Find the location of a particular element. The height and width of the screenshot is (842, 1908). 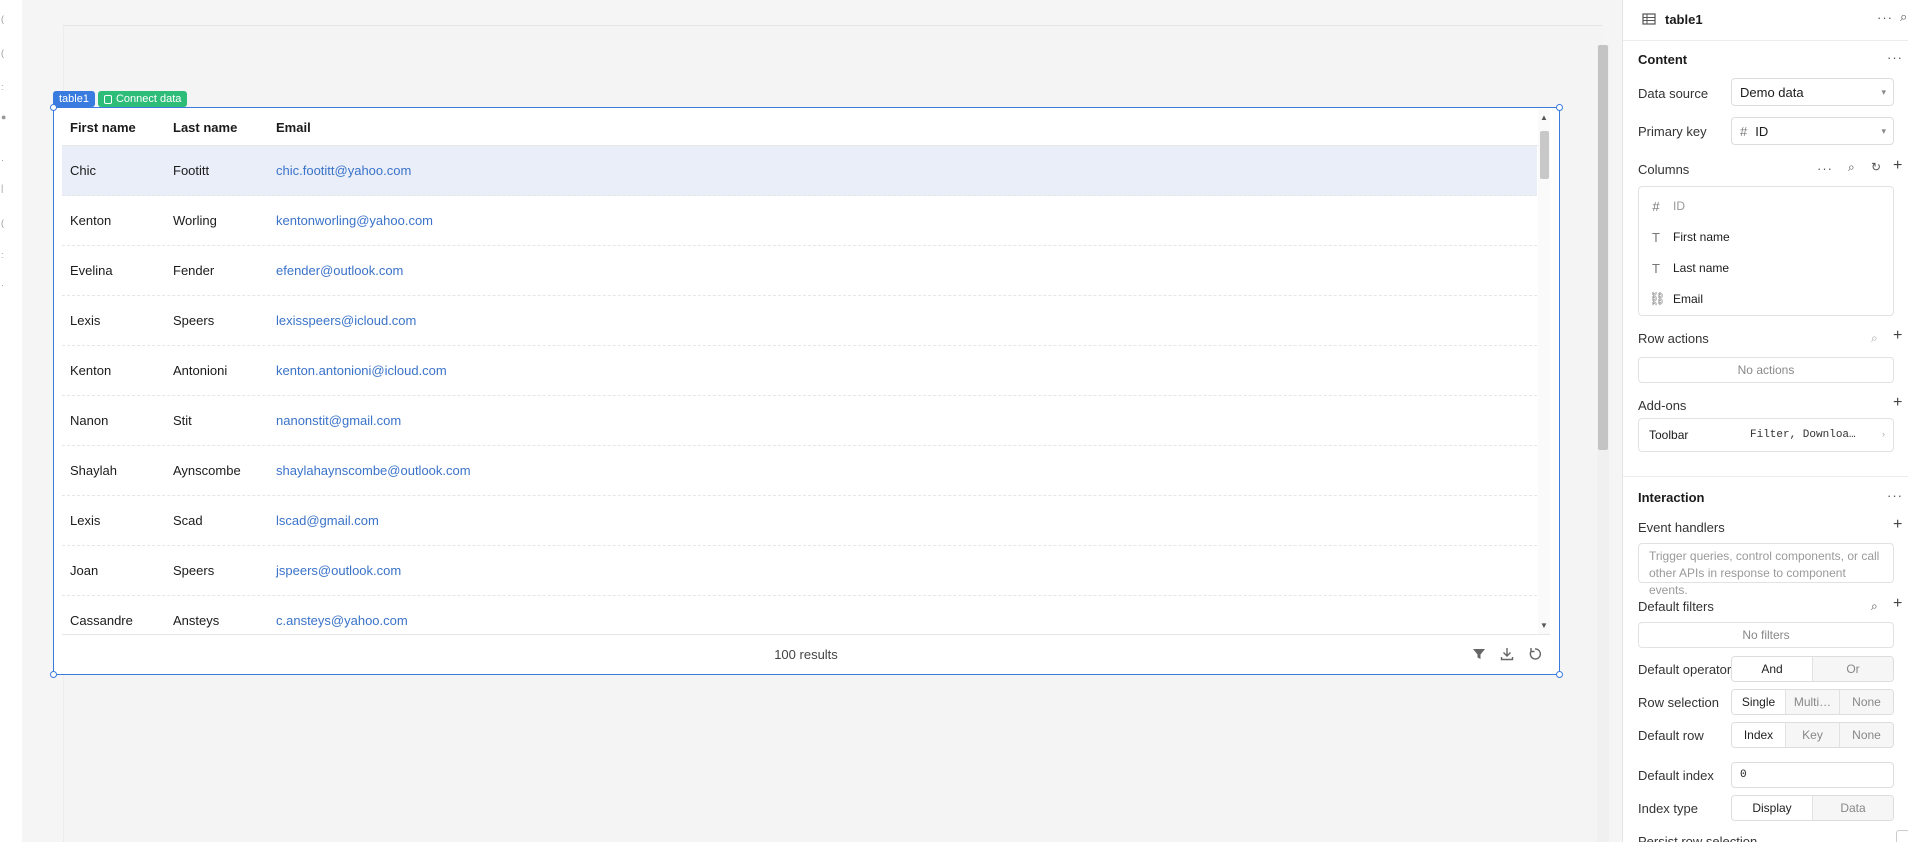

search-icon: ⌕ is located at coordinates (1903, 17).